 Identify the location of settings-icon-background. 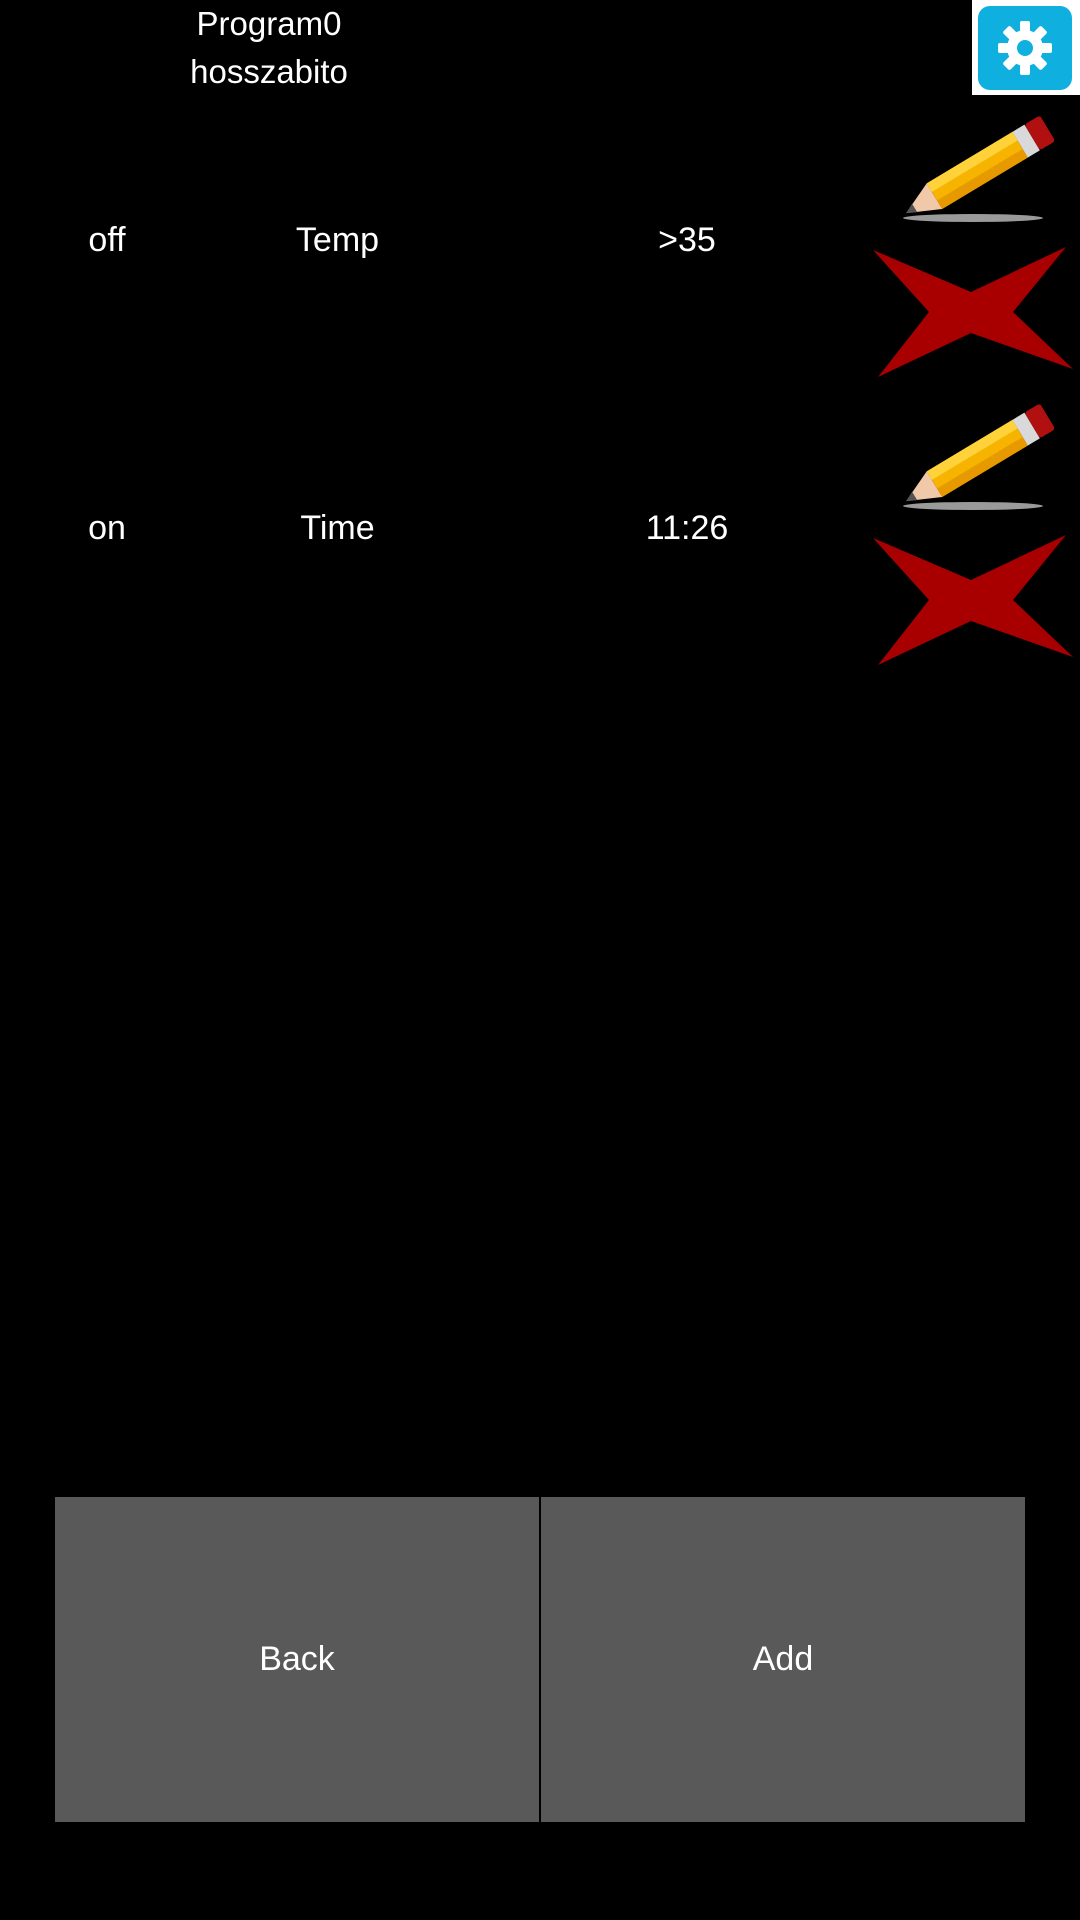
(1025, 48).